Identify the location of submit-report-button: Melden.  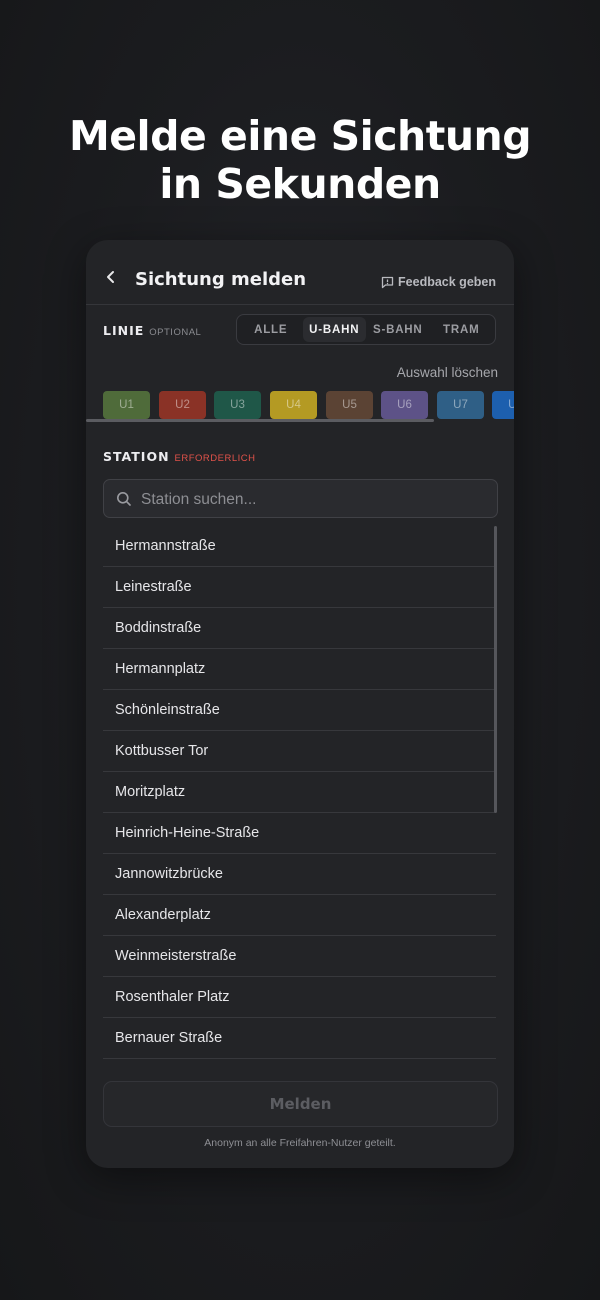
(300, 1104).